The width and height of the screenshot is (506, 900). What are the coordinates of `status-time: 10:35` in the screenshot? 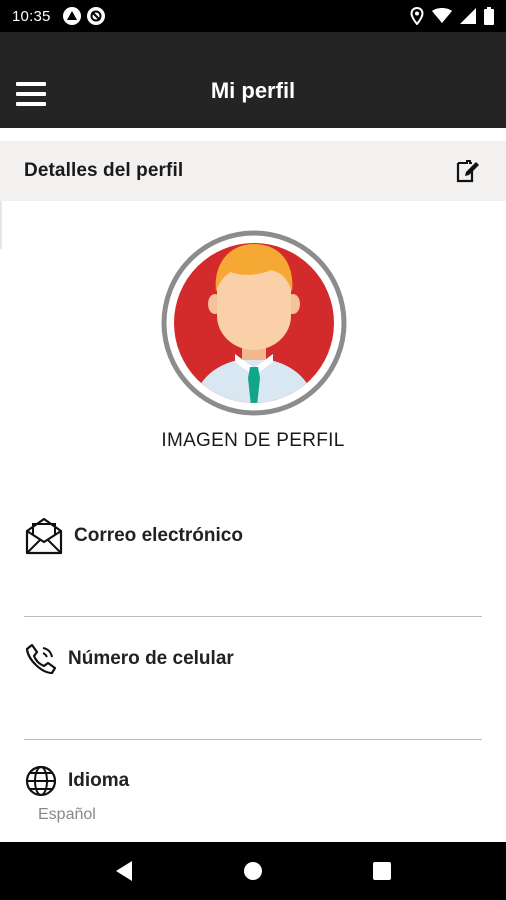 It's located at (31, 16).